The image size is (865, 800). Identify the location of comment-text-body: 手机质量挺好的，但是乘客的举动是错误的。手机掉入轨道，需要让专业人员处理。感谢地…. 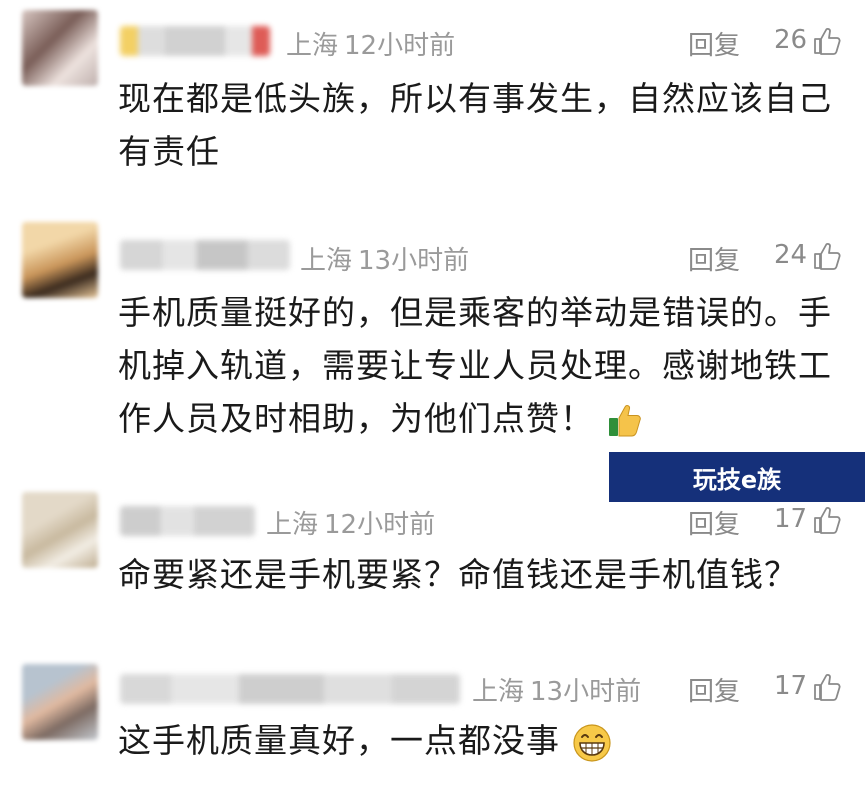
(475, 365).